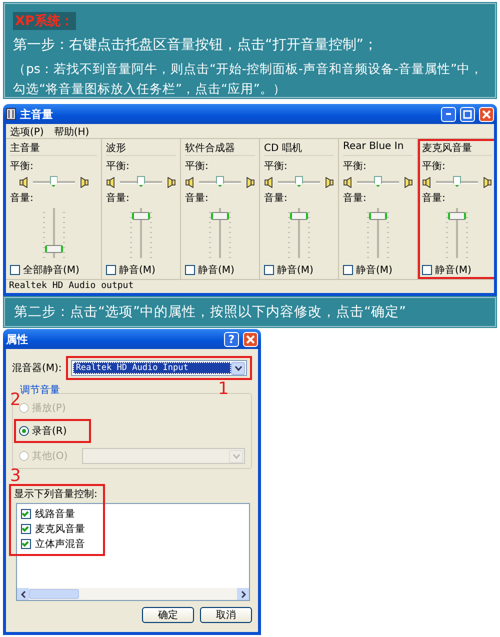 The width and height of the screenshot is (500, 637). Describe the element at coordinates (223, 389) in the screenshot. I see `annotation-number: 1` at that location.